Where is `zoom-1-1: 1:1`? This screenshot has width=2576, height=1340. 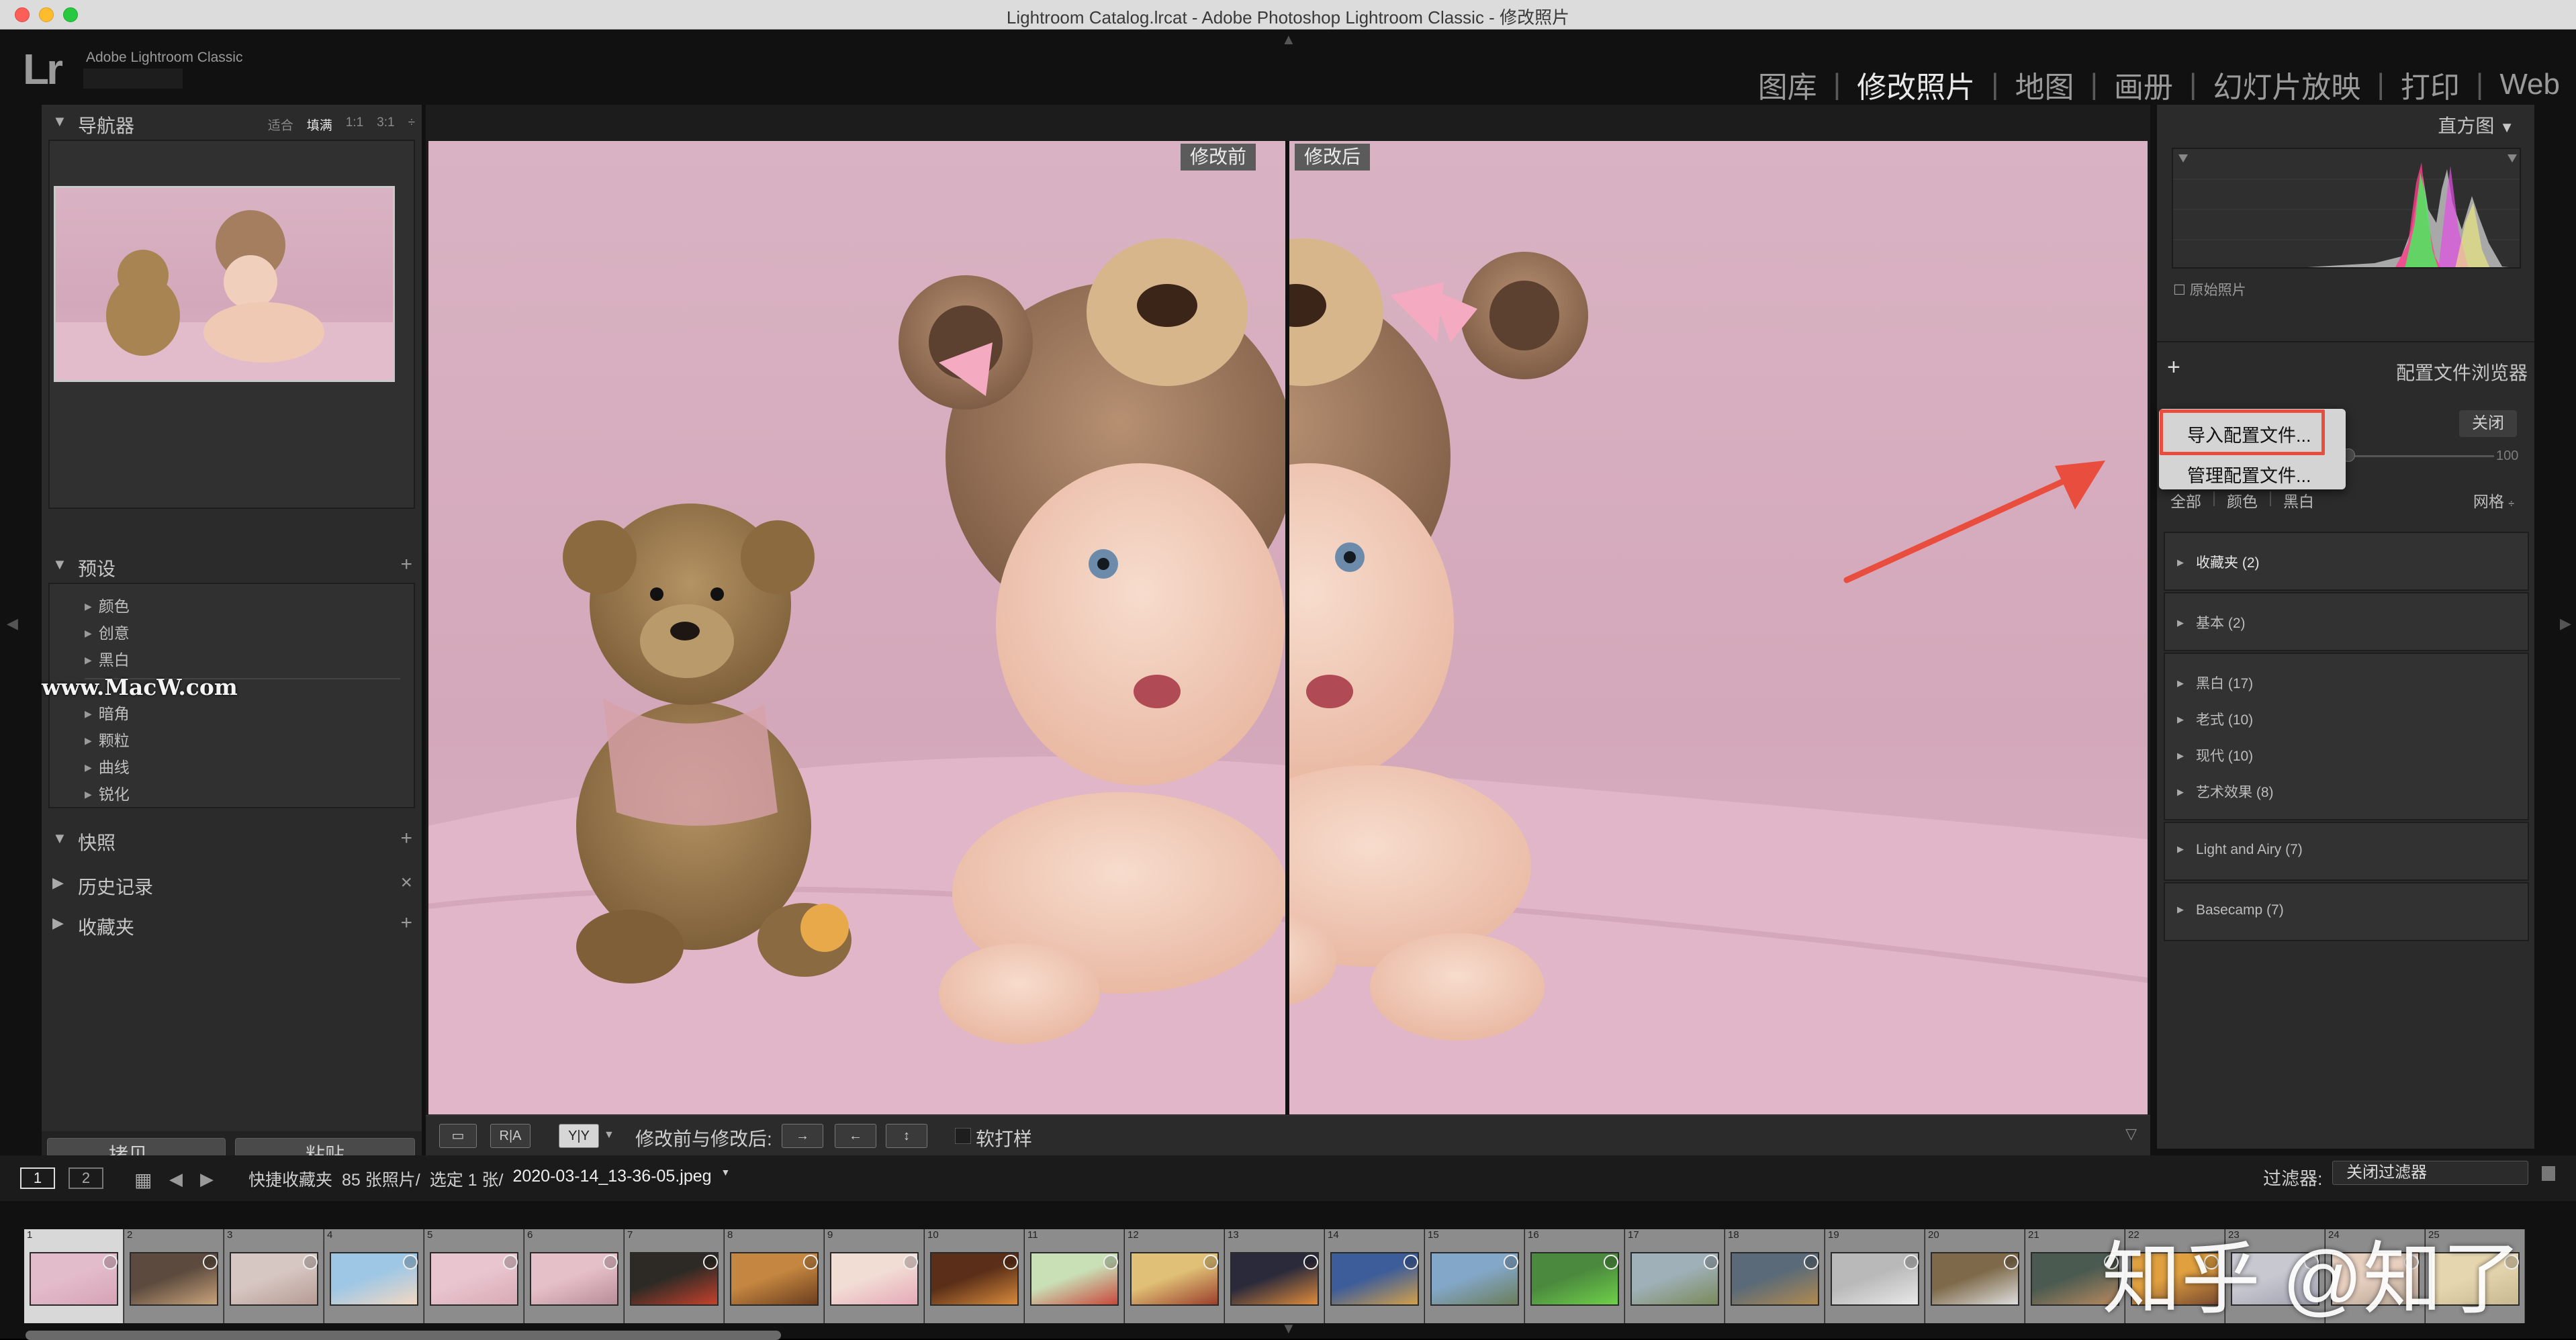 zoom-1-1: 1:1 is located at coordinates (354, 124).